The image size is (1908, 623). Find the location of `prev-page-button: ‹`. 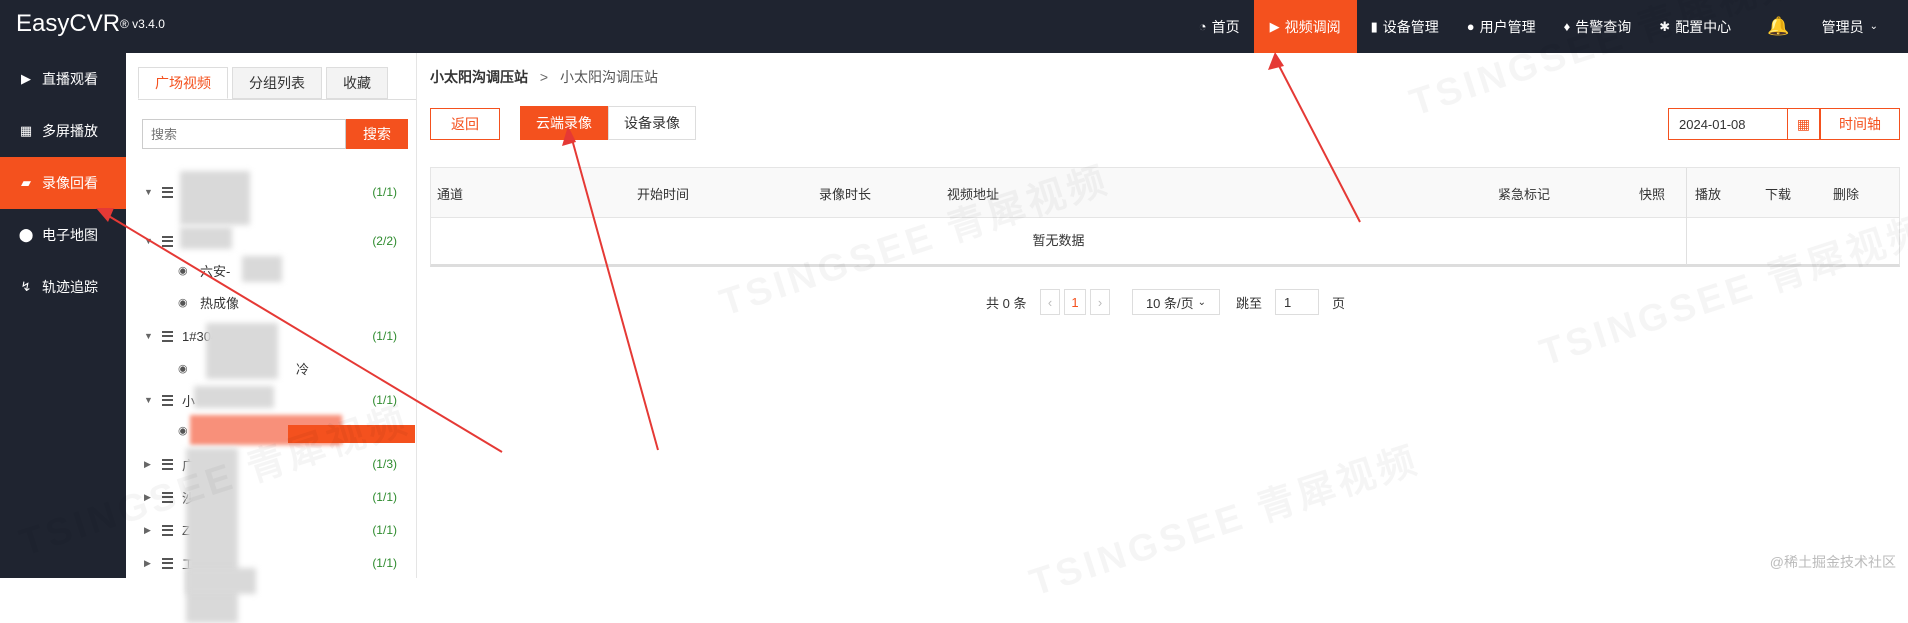

prev-page-button: ‹ is located at coordinates (1050, 302).